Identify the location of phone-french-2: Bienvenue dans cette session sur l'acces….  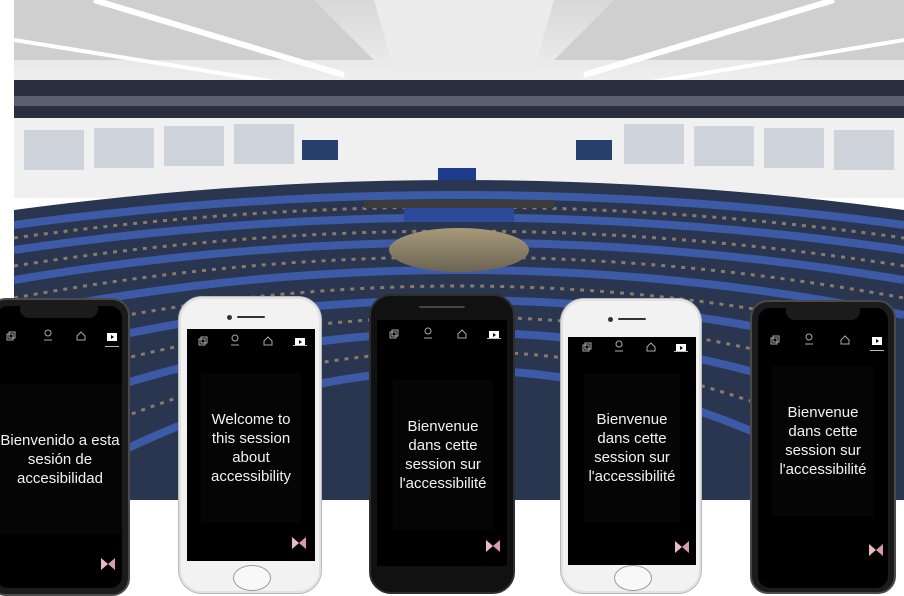
(631, 446).